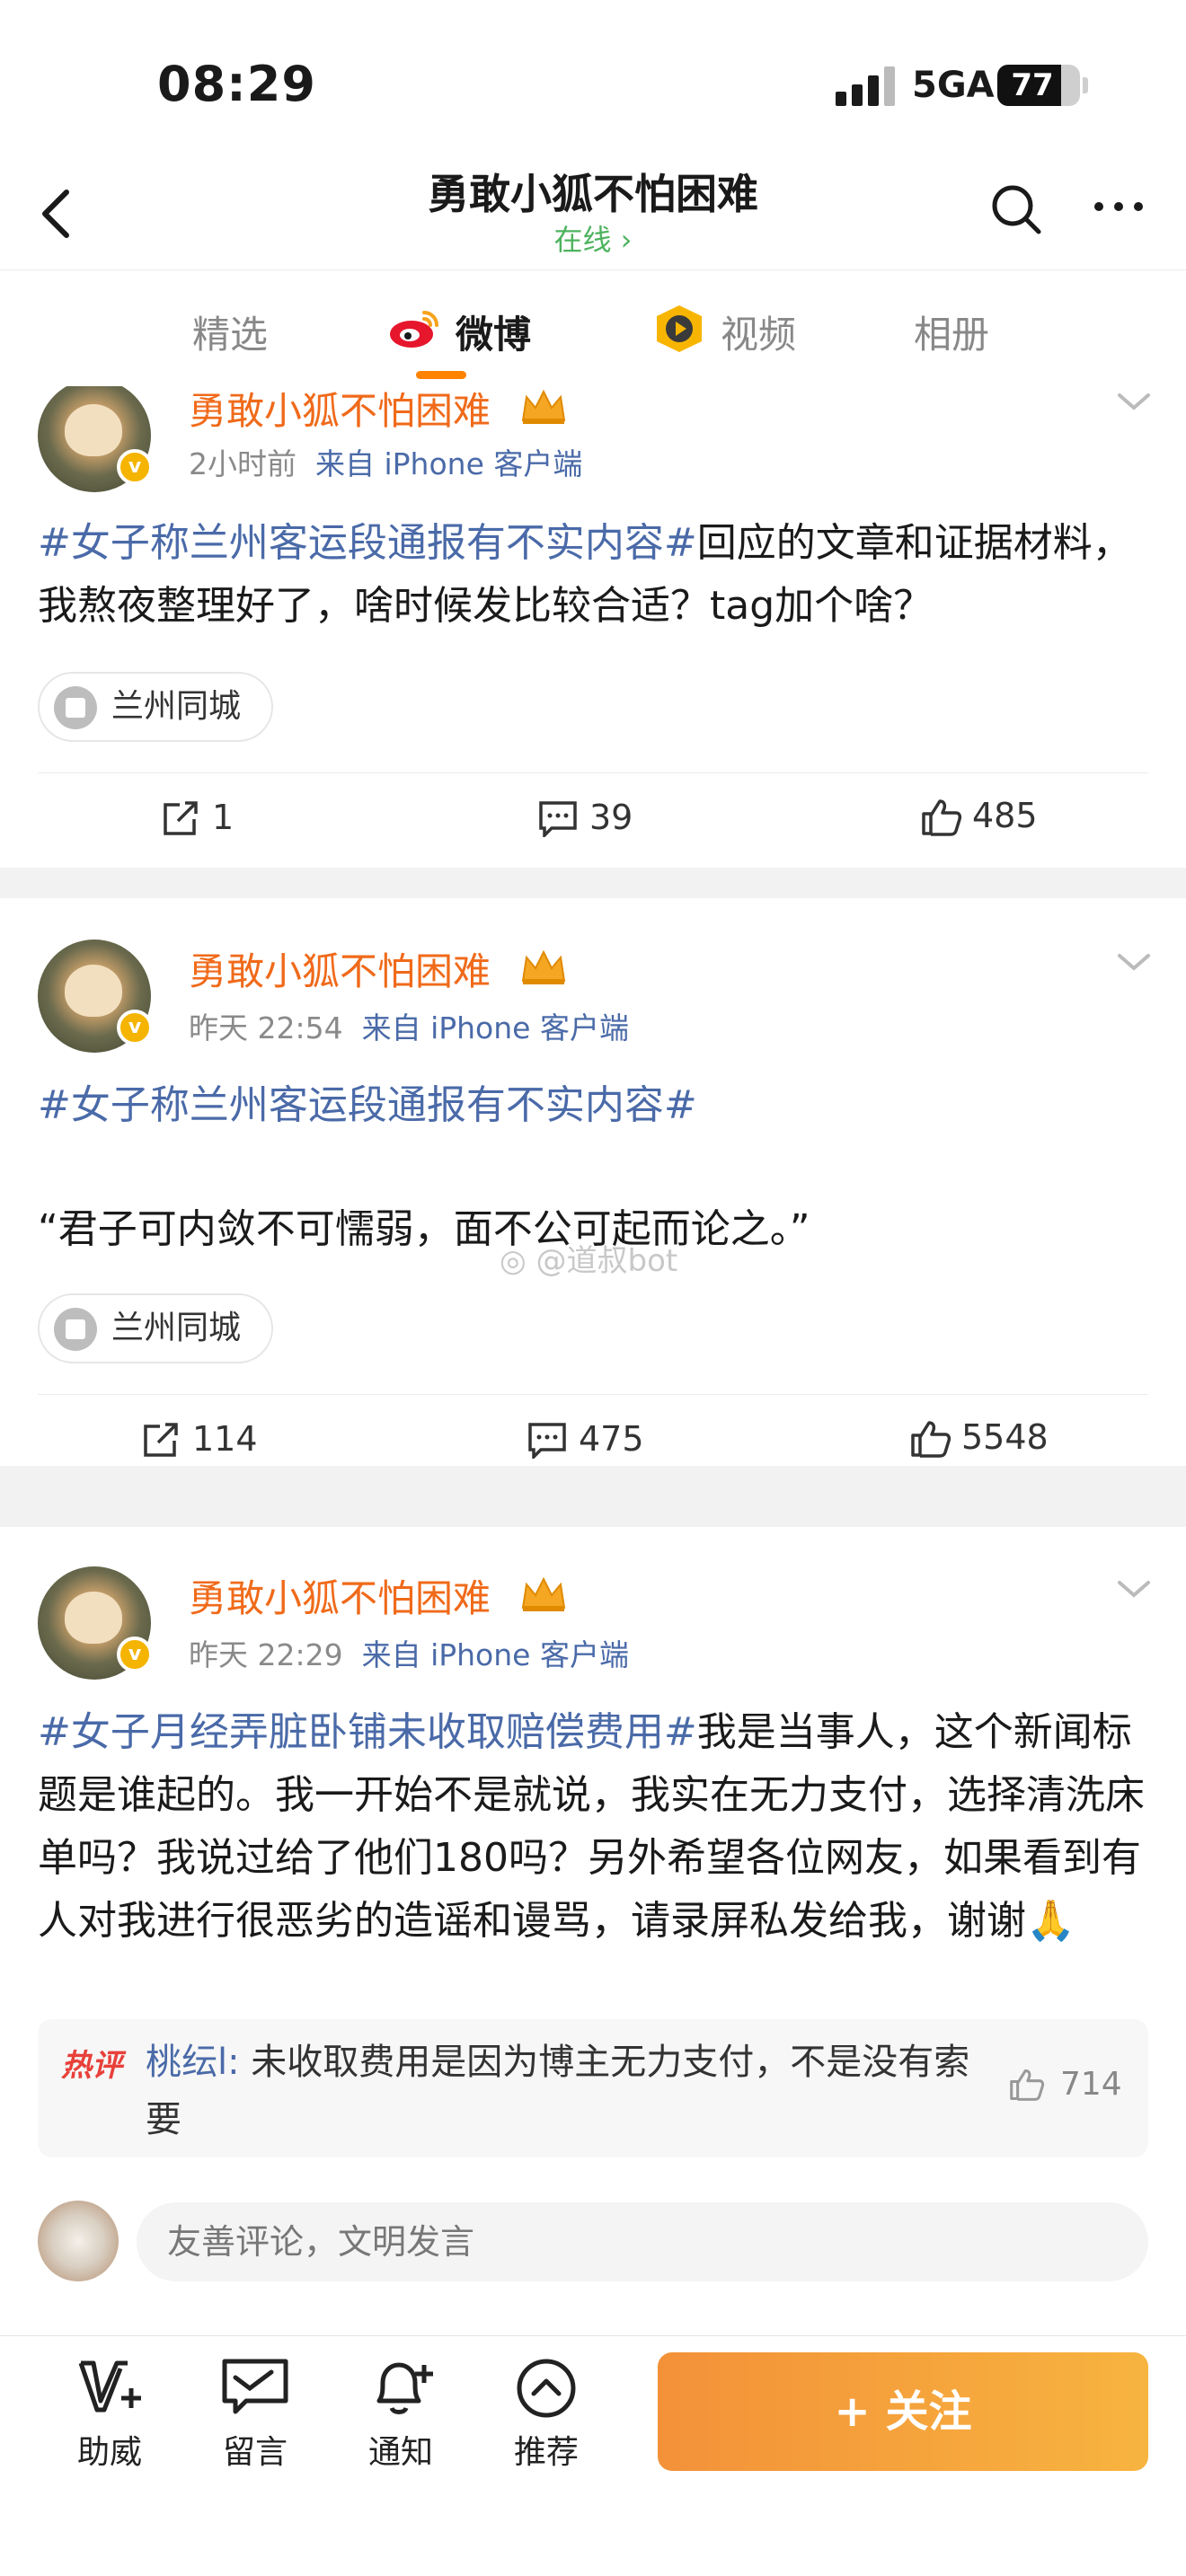  I want to click on profile-nav-bar: 勇敢小狐不怕困难 在线 ›, so click(593, 211).